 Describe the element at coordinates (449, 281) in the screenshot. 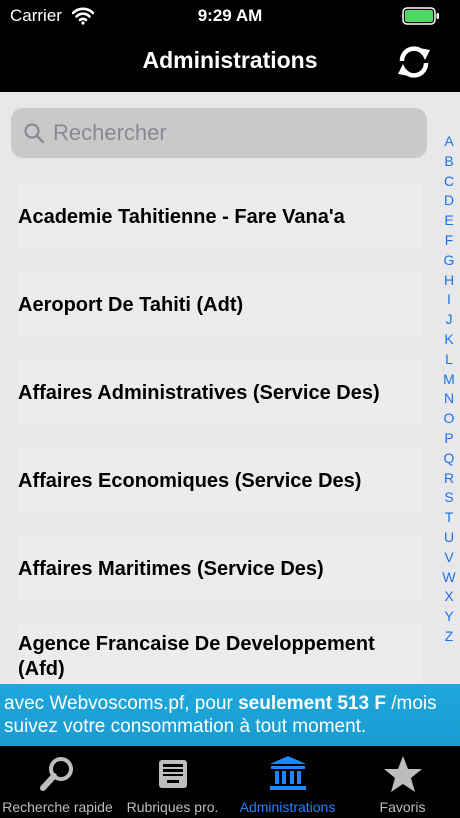

I see `index-letter-h: H` at that location.